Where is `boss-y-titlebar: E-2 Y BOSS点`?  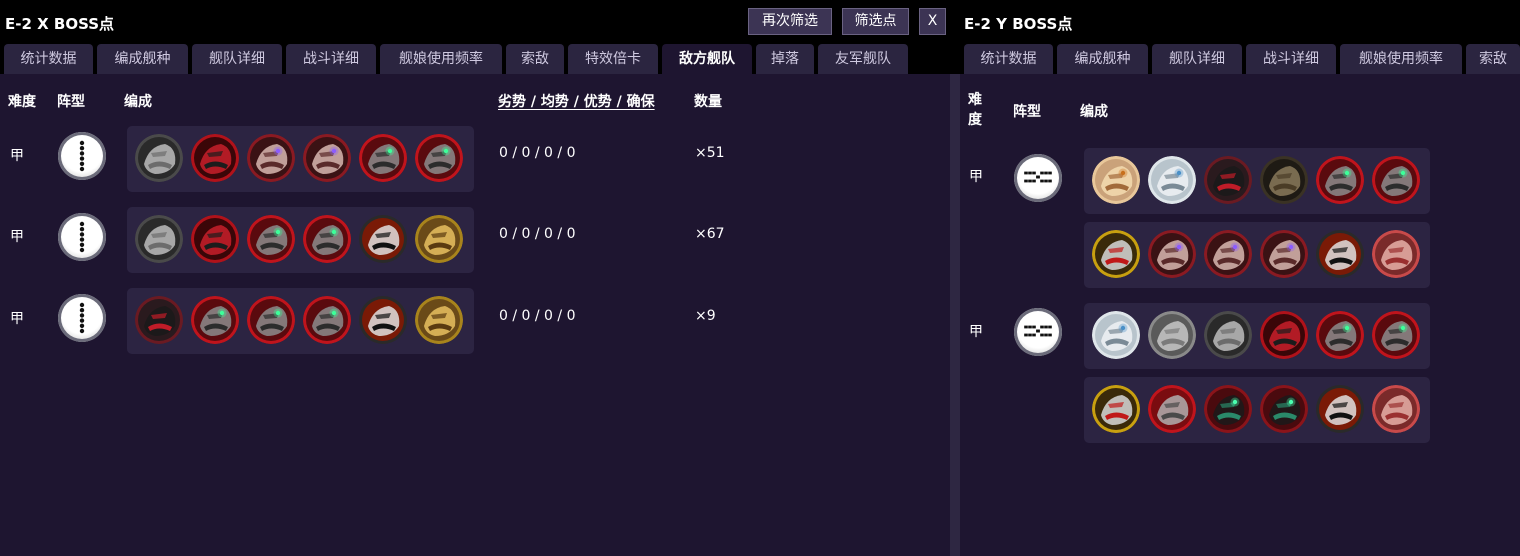 boss-y-titlebar: E-2 Y BOSS点 is located at coordinates (1240, 22).